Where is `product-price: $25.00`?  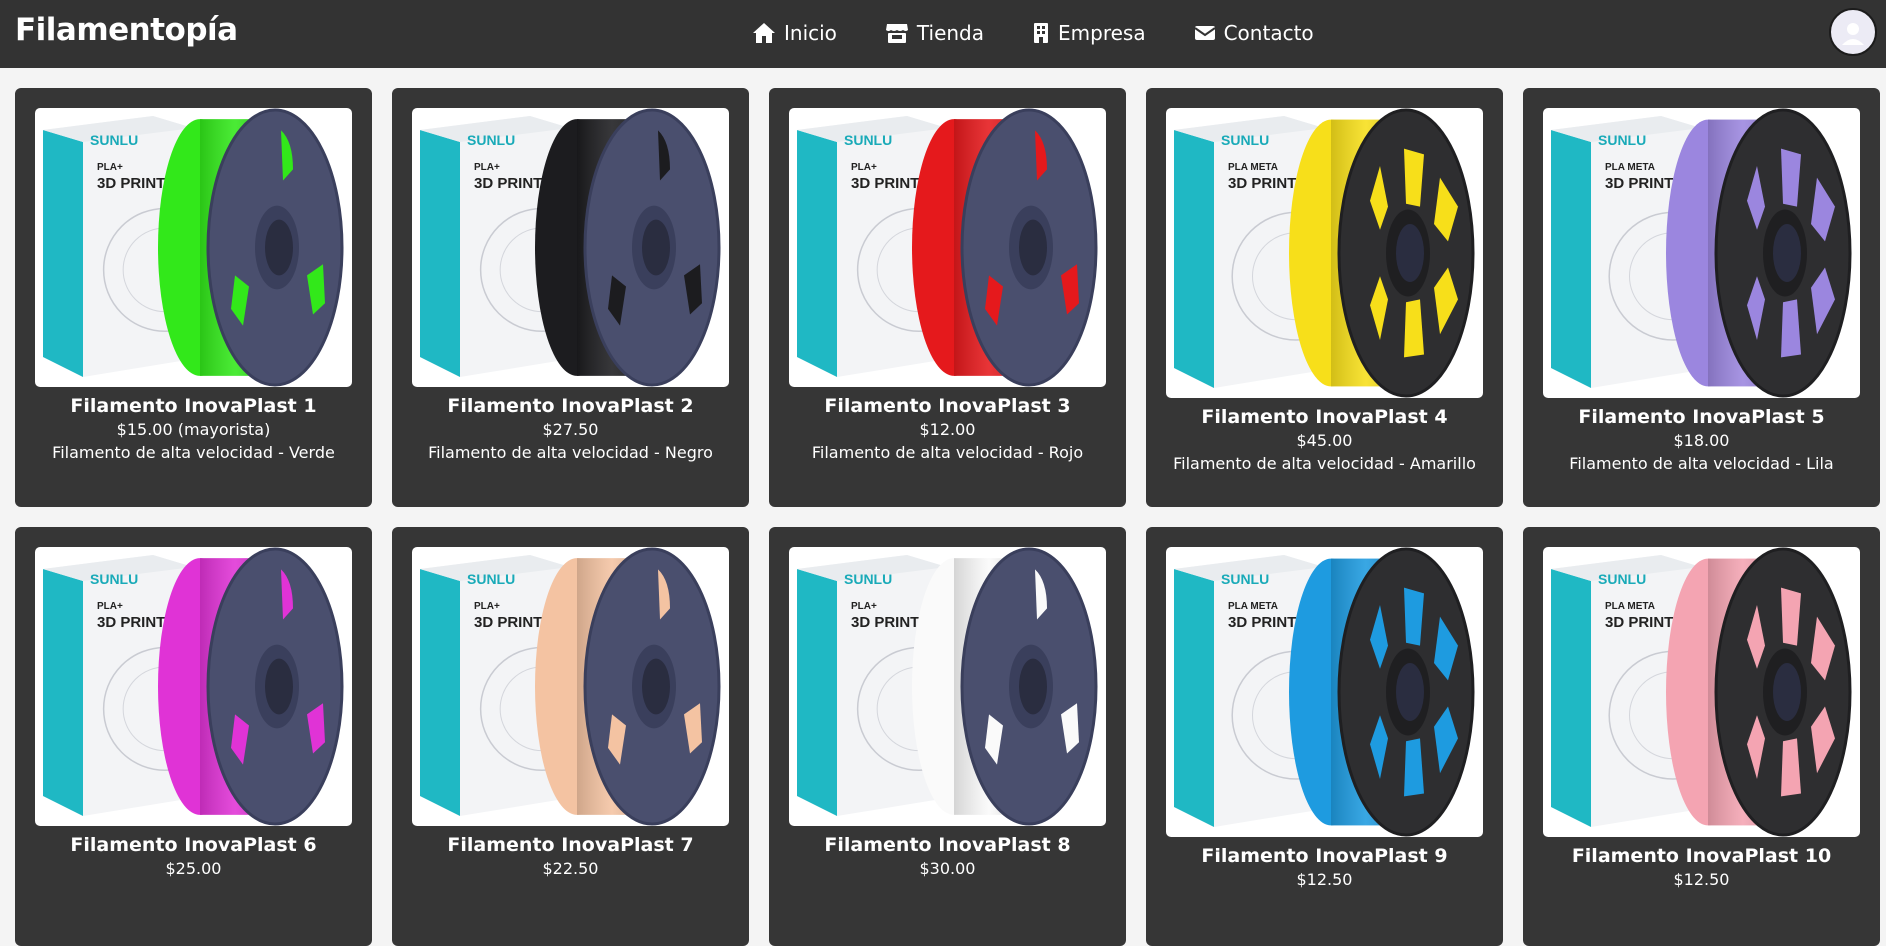
product-price: $25.00 is located at coordinates (193, 868).